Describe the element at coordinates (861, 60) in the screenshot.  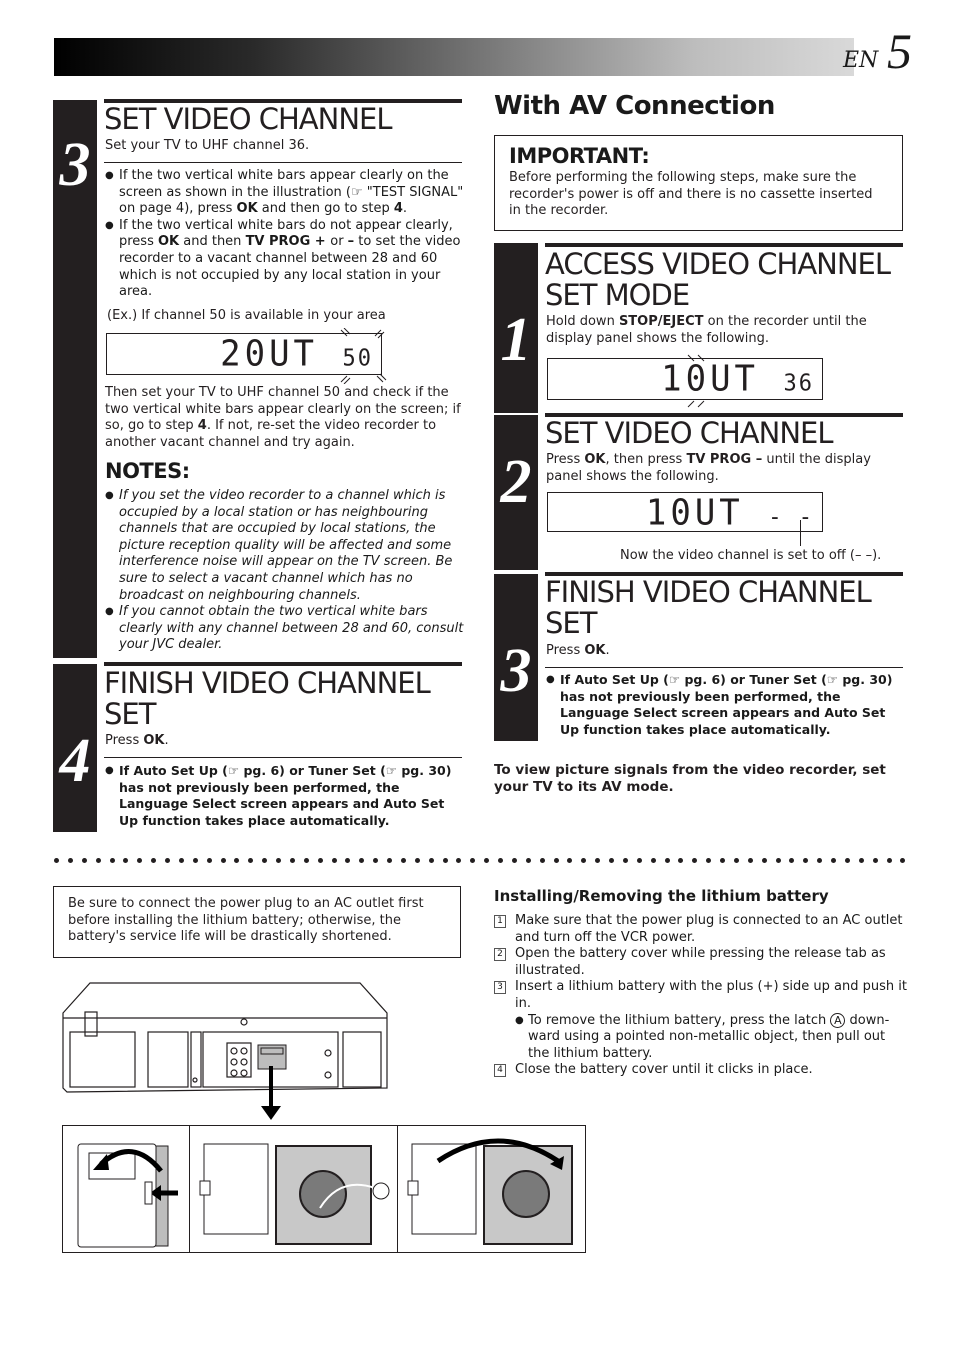
I see `language-label: EN` at that location.